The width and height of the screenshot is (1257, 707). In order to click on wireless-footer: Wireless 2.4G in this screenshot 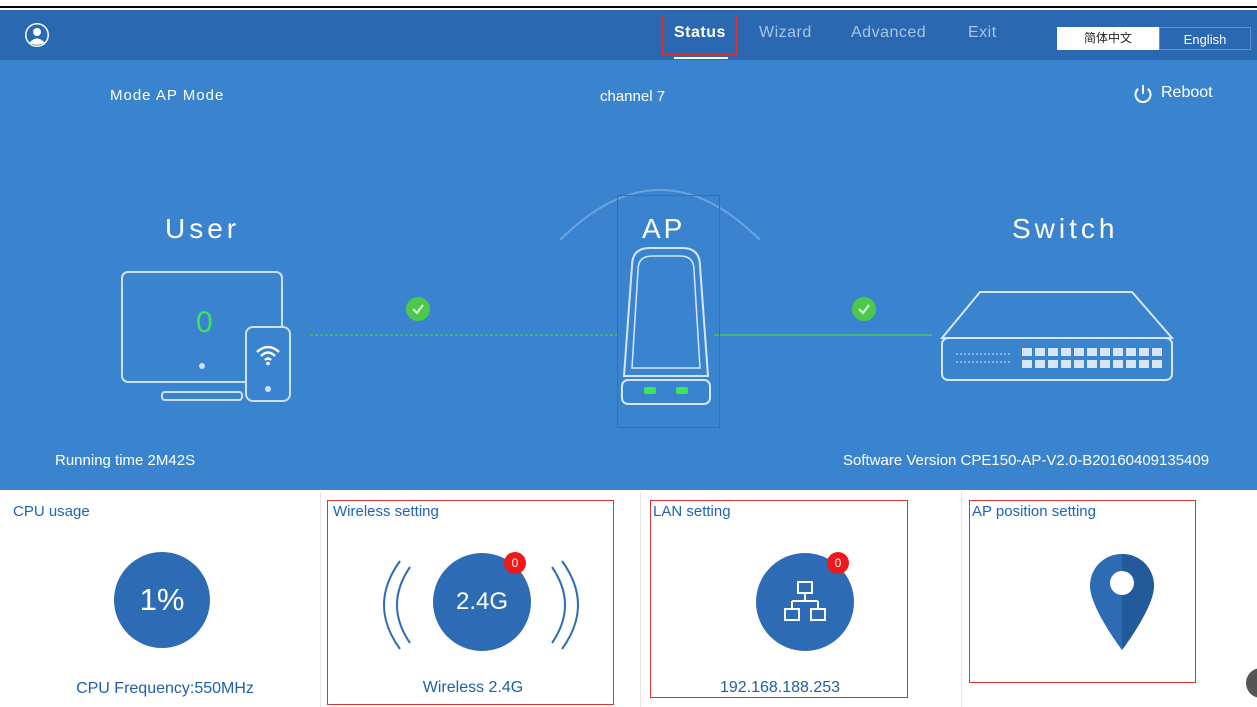, I will do `click(473, 687)`.